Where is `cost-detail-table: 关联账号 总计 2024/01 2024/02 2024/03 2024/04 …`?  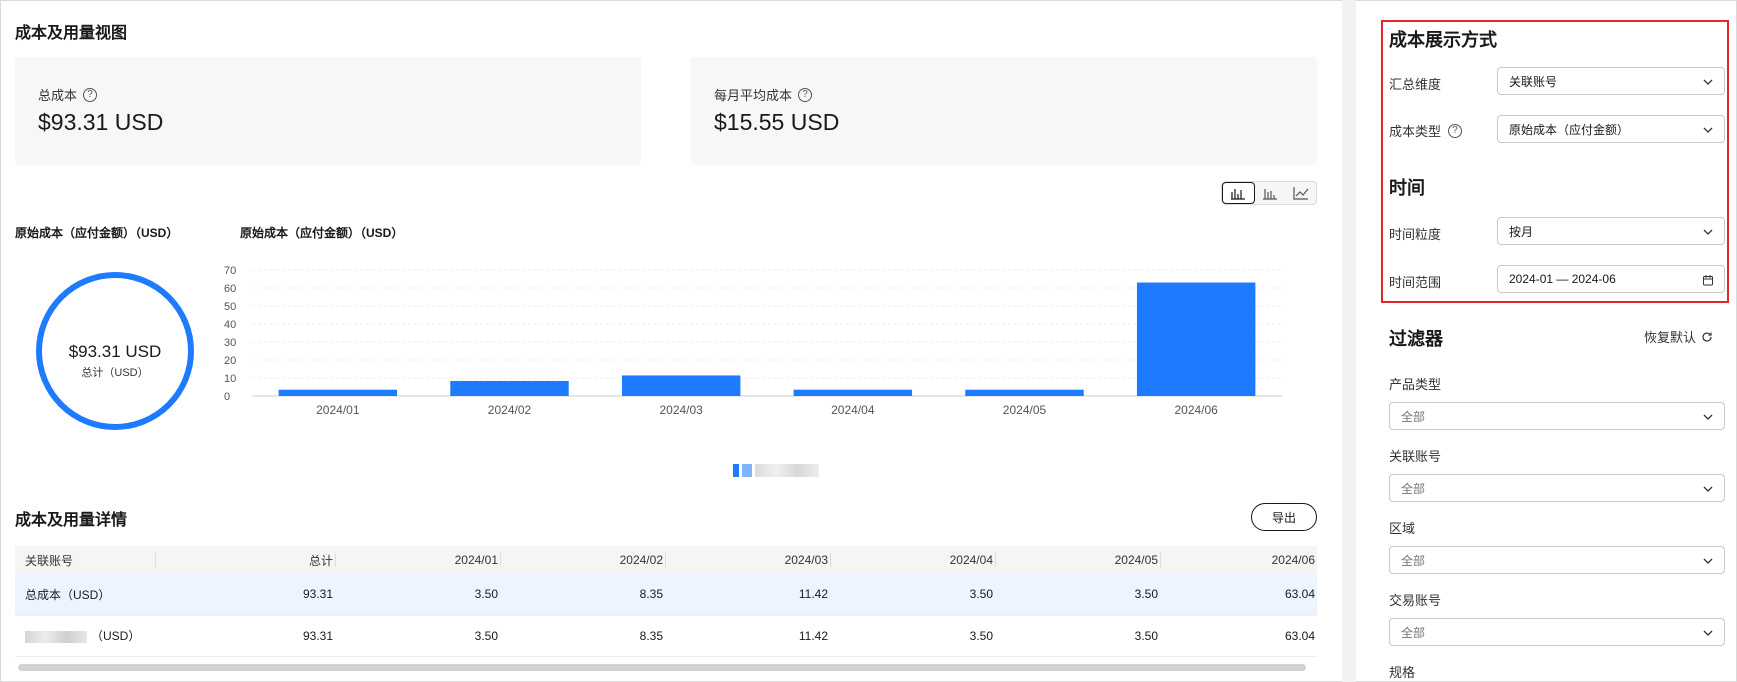 cost-detail-table: 关联账号 总计 2024/01 2024/02 2024/03 2024/04 … is located at coordinates (666, 601).